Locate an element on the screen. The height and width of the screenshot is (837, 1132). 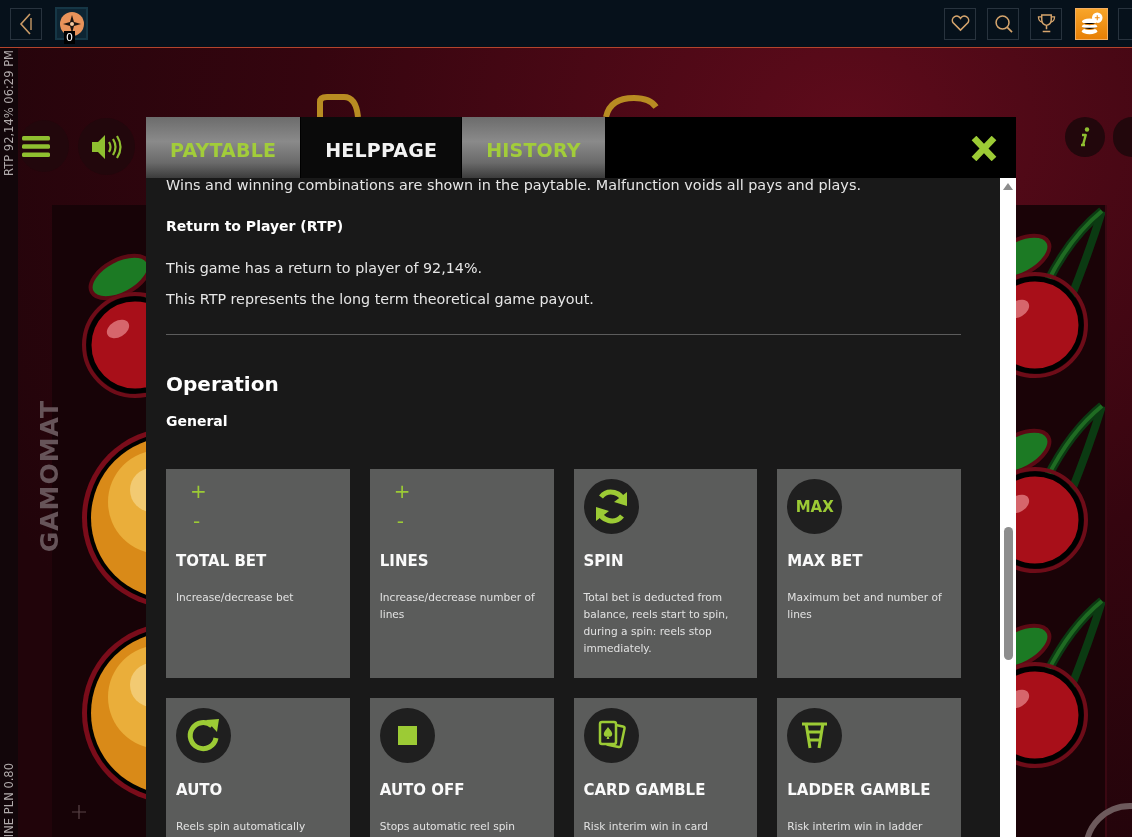
bet-line-text: INE PLN 0.80 is located at coordinates (9, 799).